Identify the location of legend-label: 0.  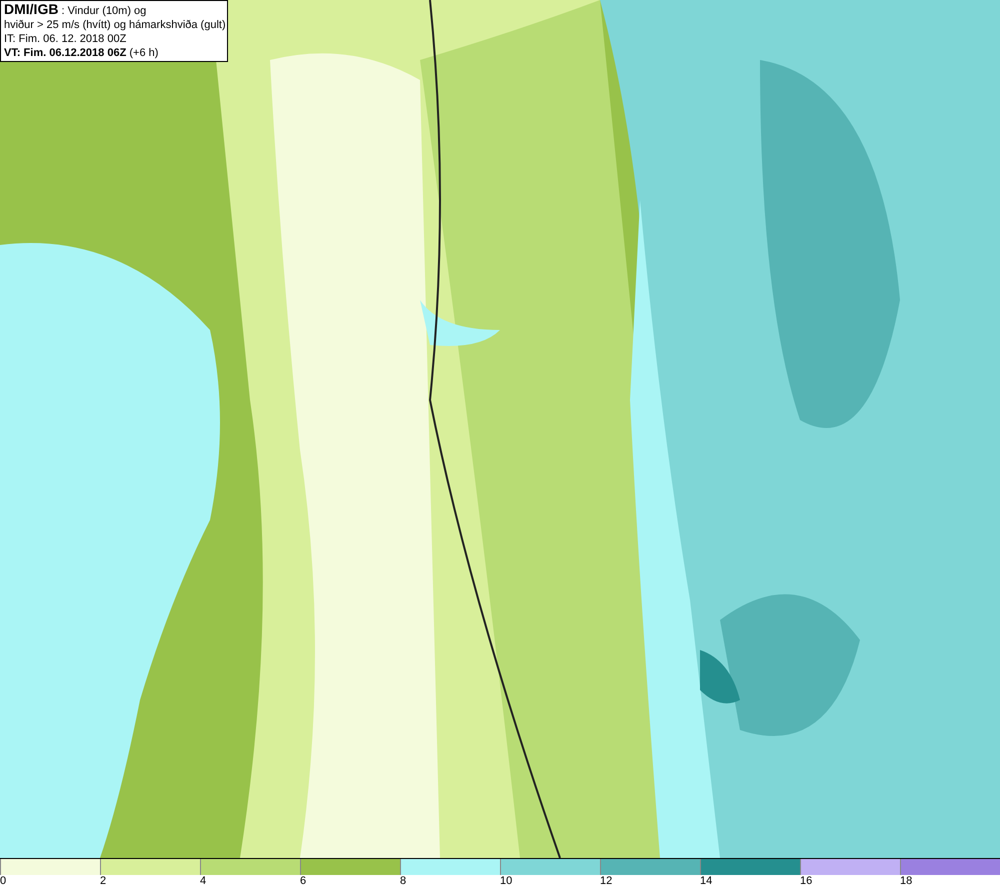
(3, 881).